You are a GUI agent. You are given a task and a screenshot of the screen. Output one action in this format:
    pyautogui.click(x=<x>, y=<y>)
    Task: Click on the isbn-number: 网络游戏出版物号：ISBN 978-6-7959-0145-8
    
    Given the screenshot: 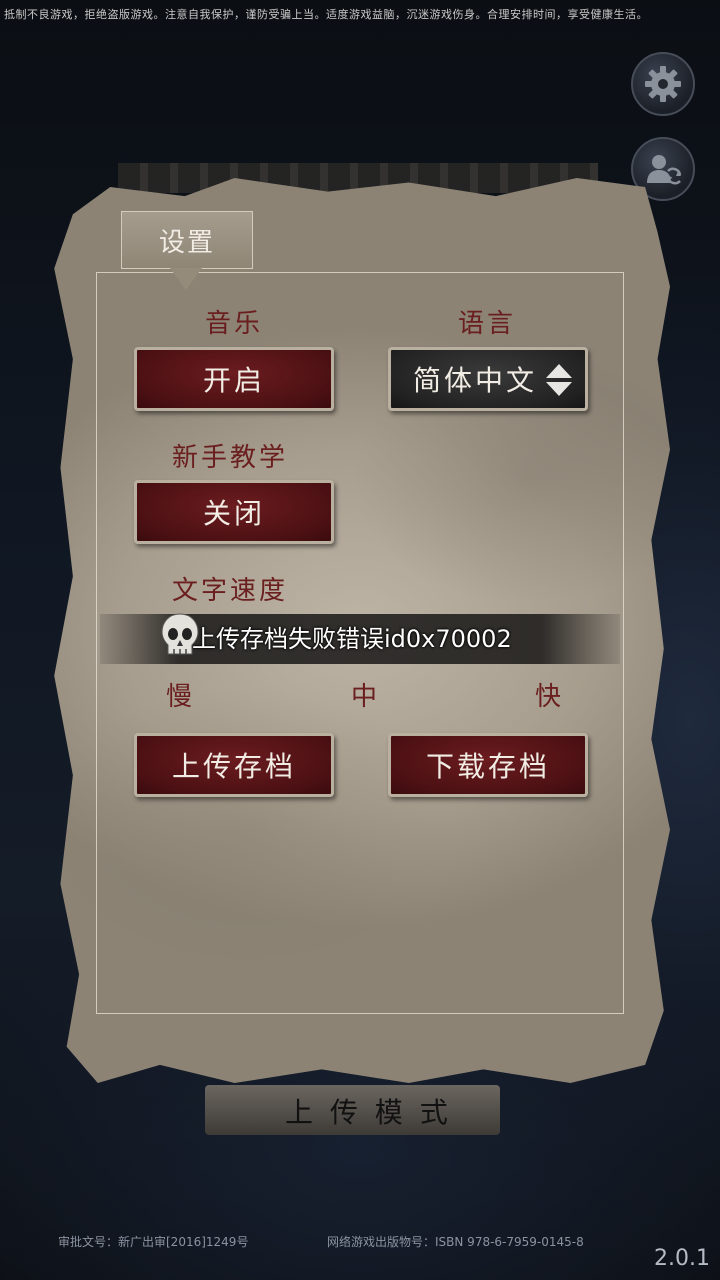 What is the action you would take?
    pyautogui.click(x=455, y=1242)
    